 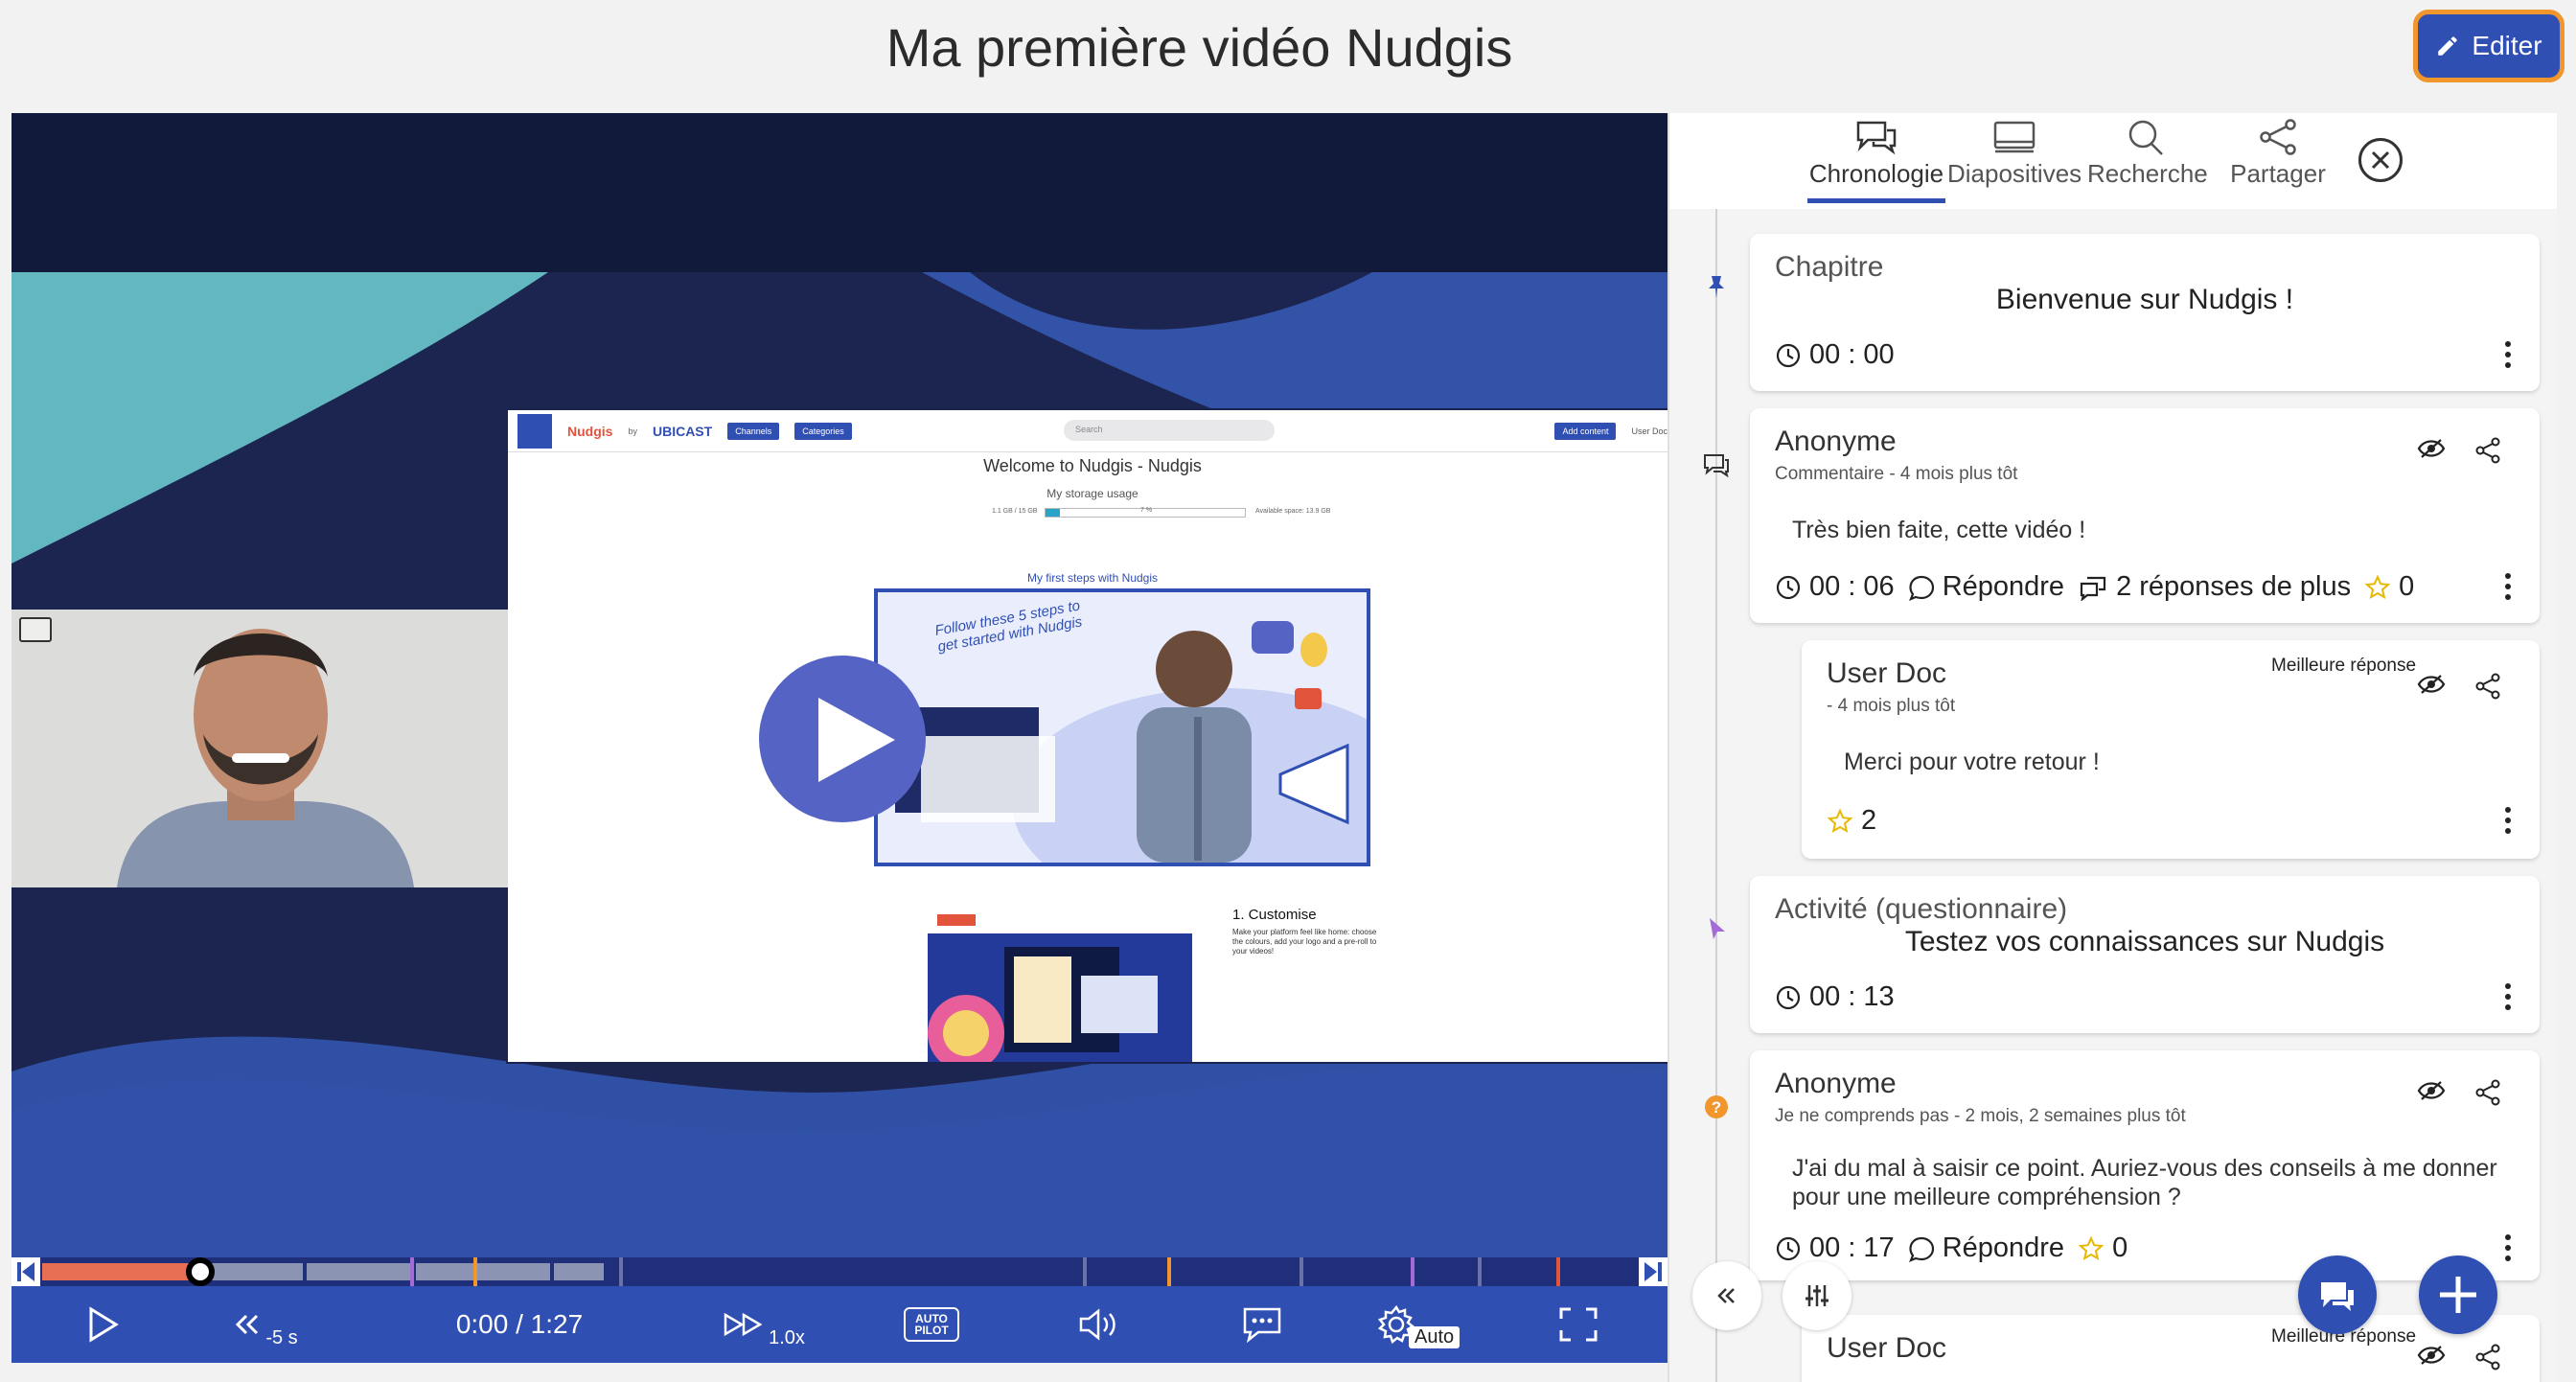 I want to click on collapse-panel-button, so click(x=1726, y=1295).